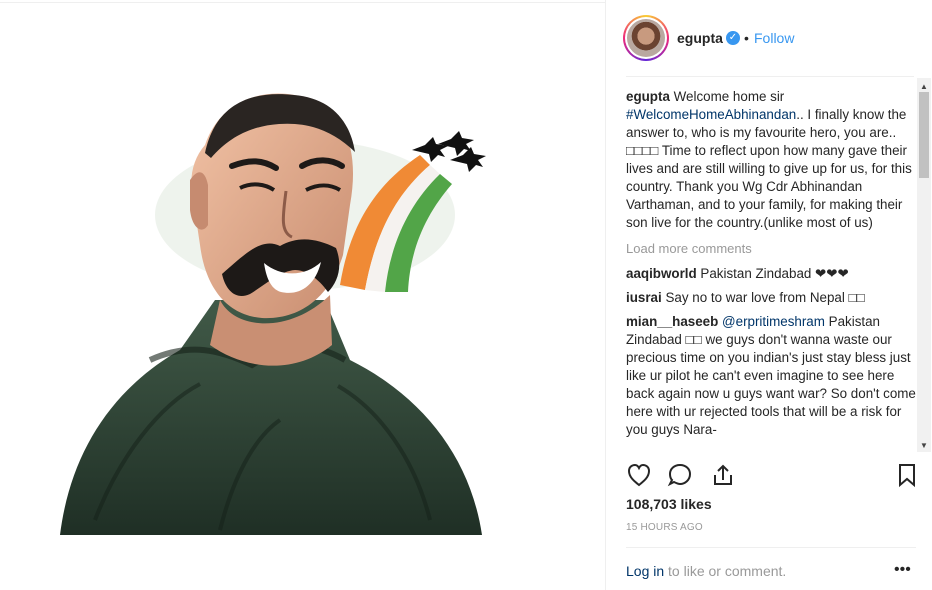 This screenshot has width=932, height=590. What do you see at coordinates (672, 321) in the screenshot?
I see `comment-username: mian__haseeb` at bounding box center [672, 321].